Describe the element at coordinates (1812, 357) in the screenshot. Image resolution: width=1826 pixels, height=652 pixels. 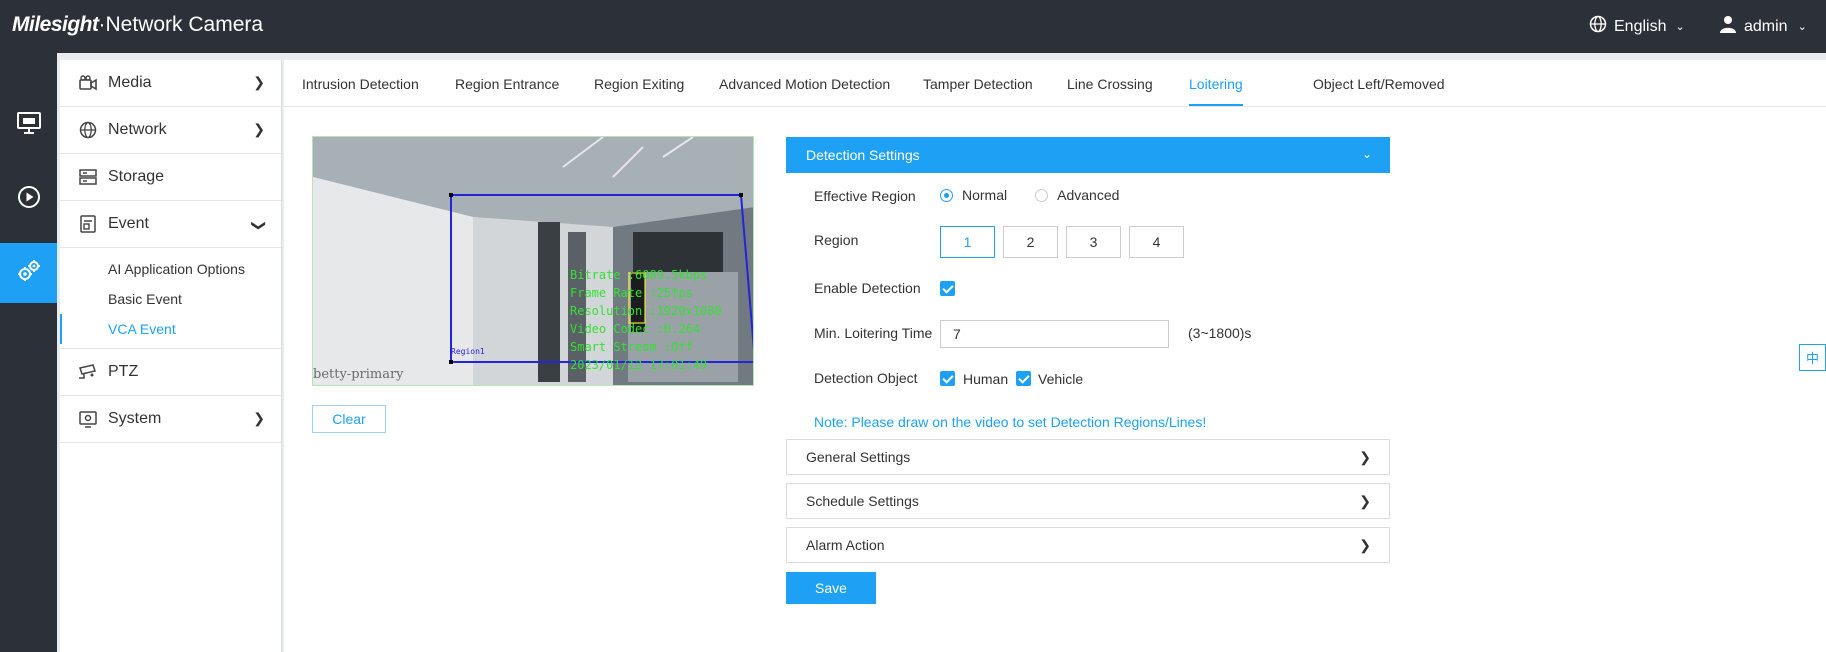
I see `chinese-language-toggle: 中` at that location.